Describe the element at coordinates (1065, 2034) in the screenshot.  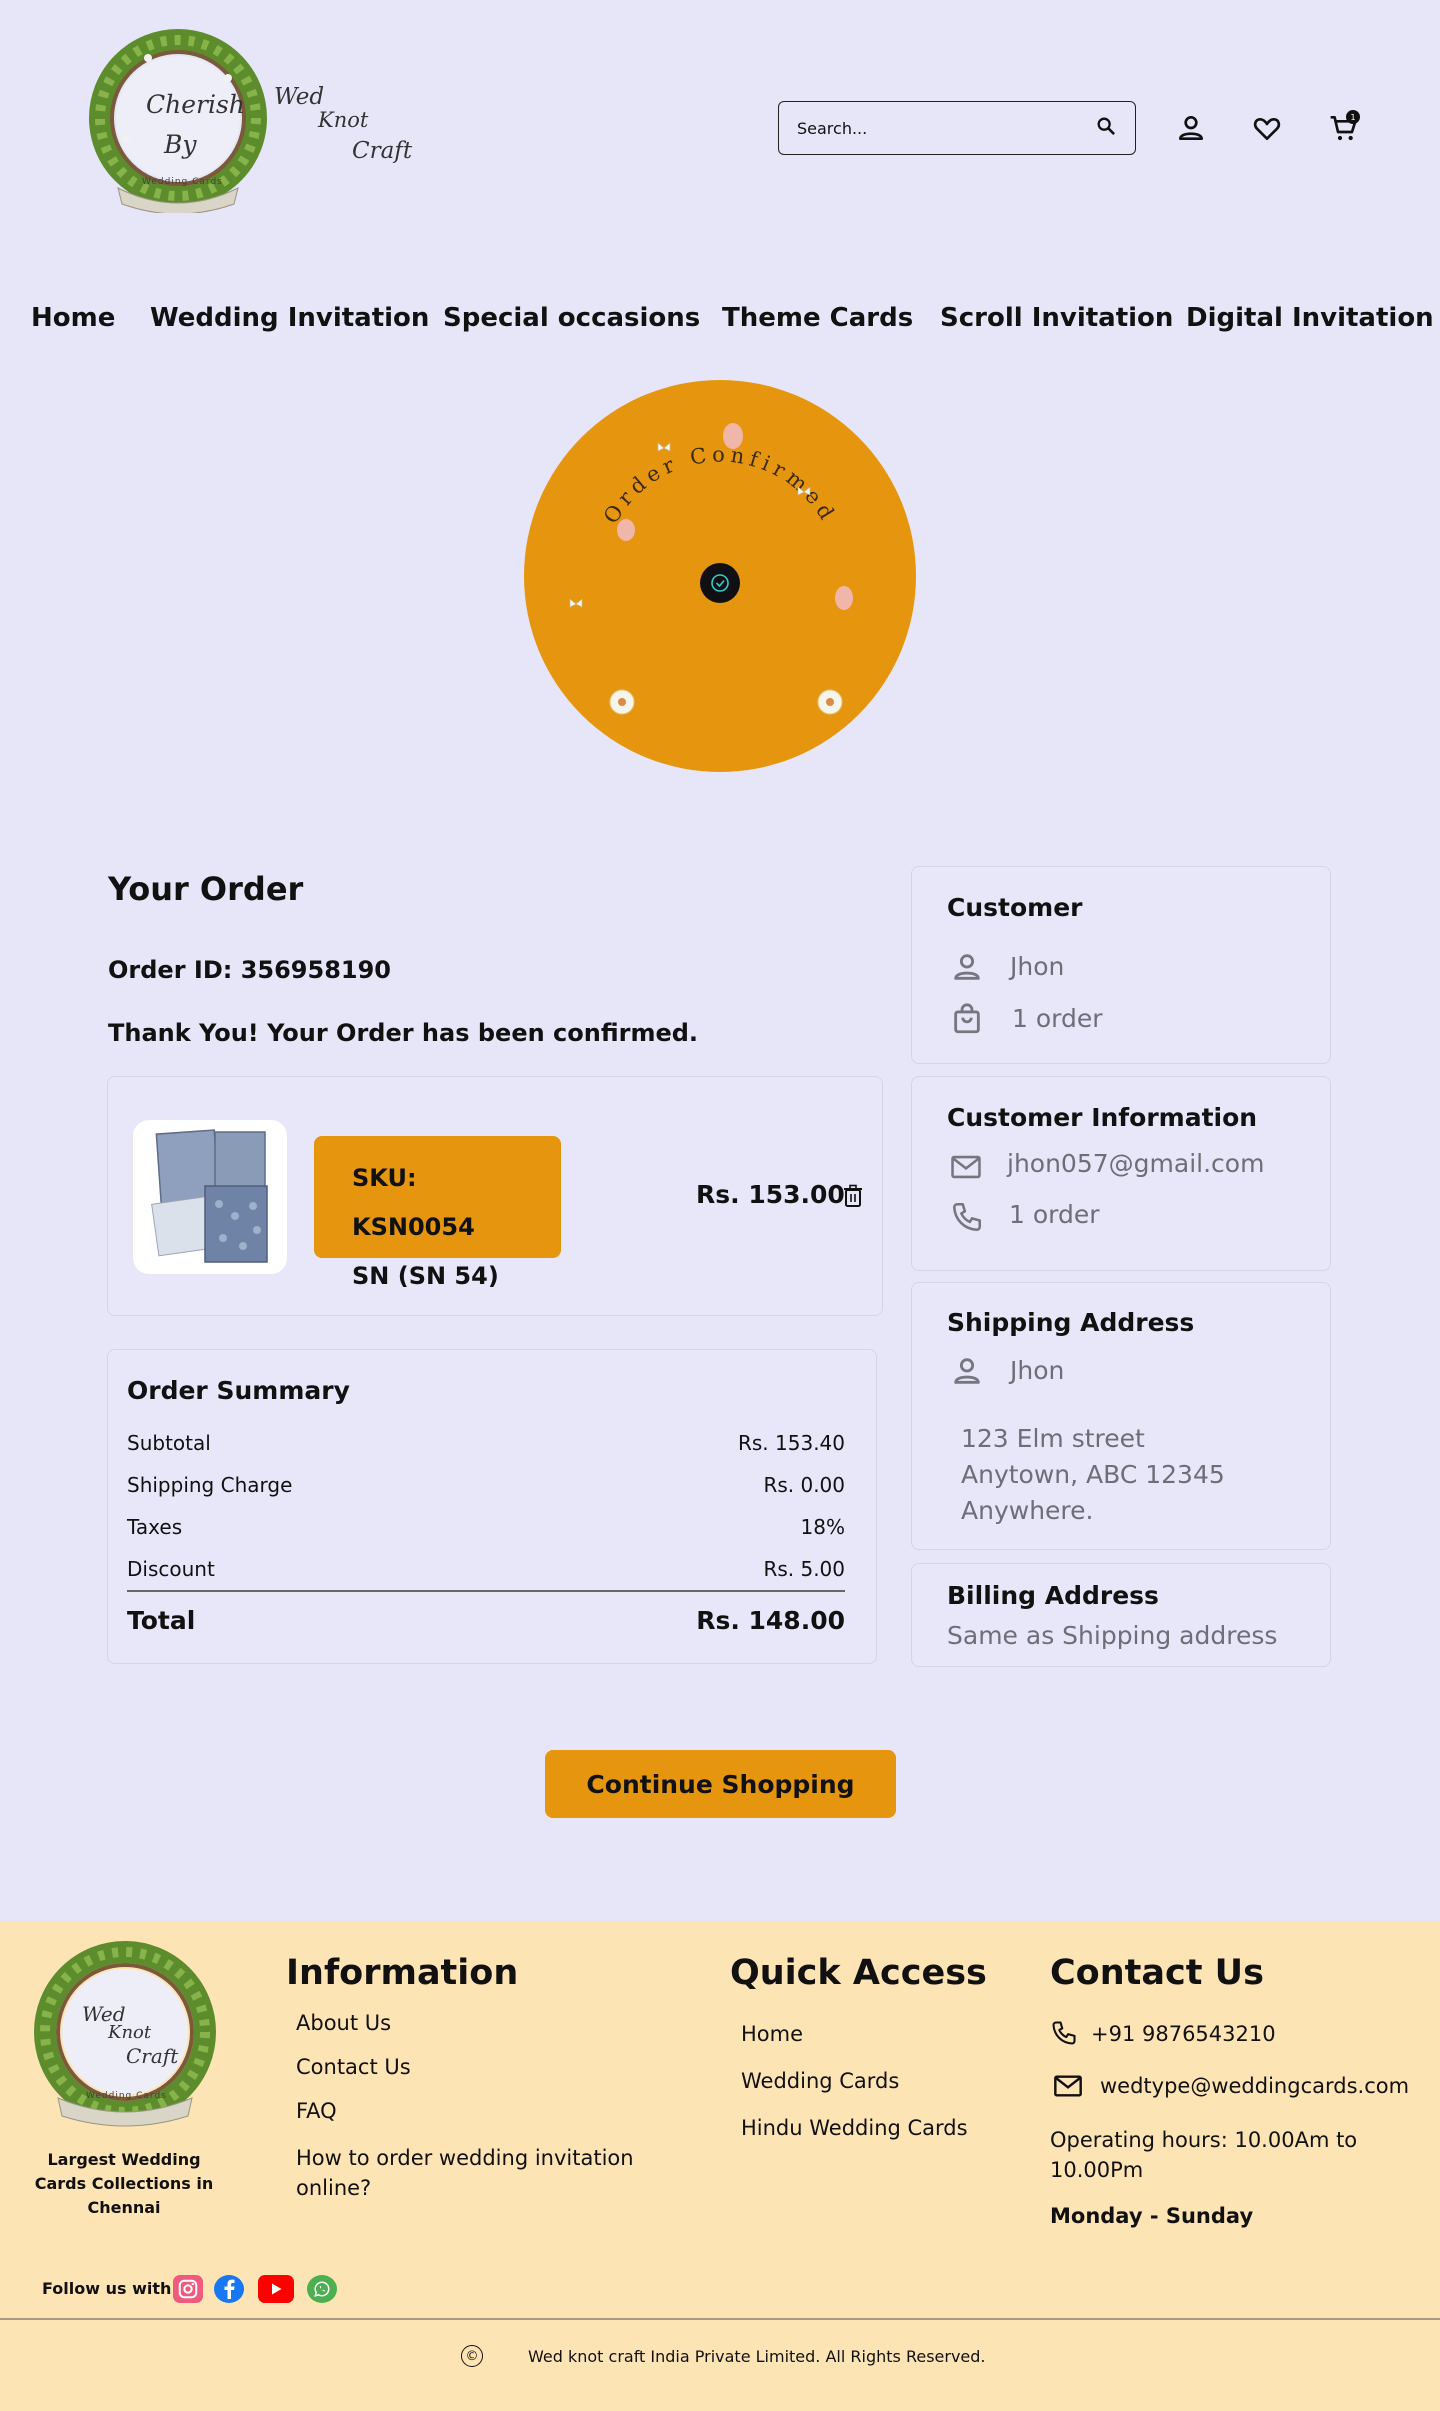
I see `phone-icon` at that location.